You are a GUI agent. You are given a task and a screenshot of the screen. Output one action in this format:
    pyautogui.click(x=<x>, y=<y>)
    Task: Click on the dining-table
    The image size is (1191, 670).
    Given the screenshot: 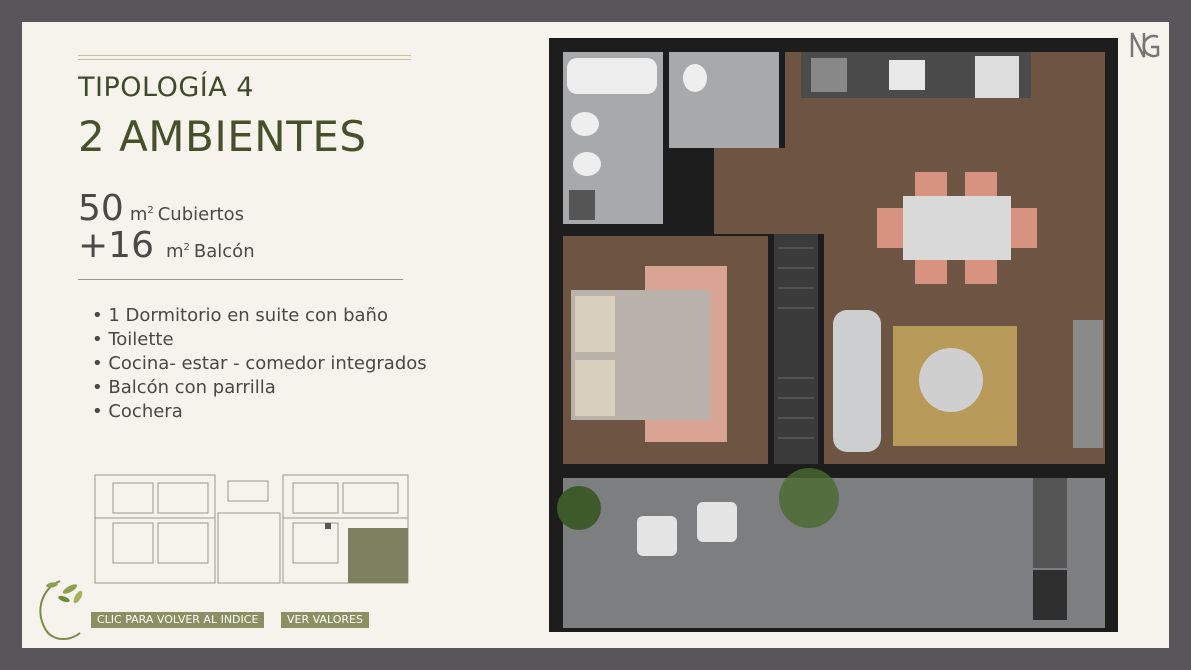 What is the action you would take?
    pyautogui.click(x=957, y=228)
    